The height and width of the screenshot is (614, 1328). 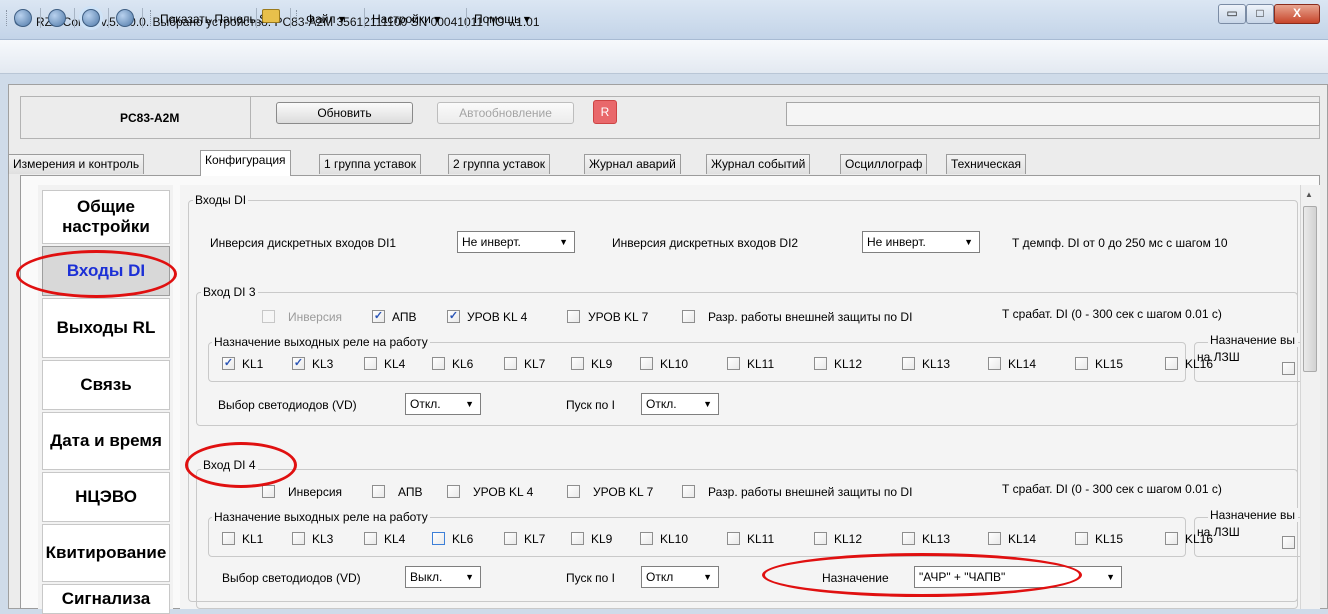 What do you see at coordinates (250, 117) in the screenshot?
I see `divider` at bounding box center [250, 117].